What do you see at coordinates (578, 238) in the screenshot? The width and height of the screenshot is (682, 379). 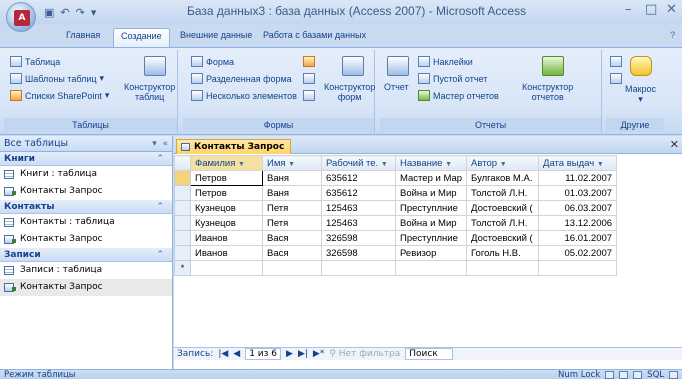 I see `table-cell: 16.01.2007` at bounding box center [578, 238].